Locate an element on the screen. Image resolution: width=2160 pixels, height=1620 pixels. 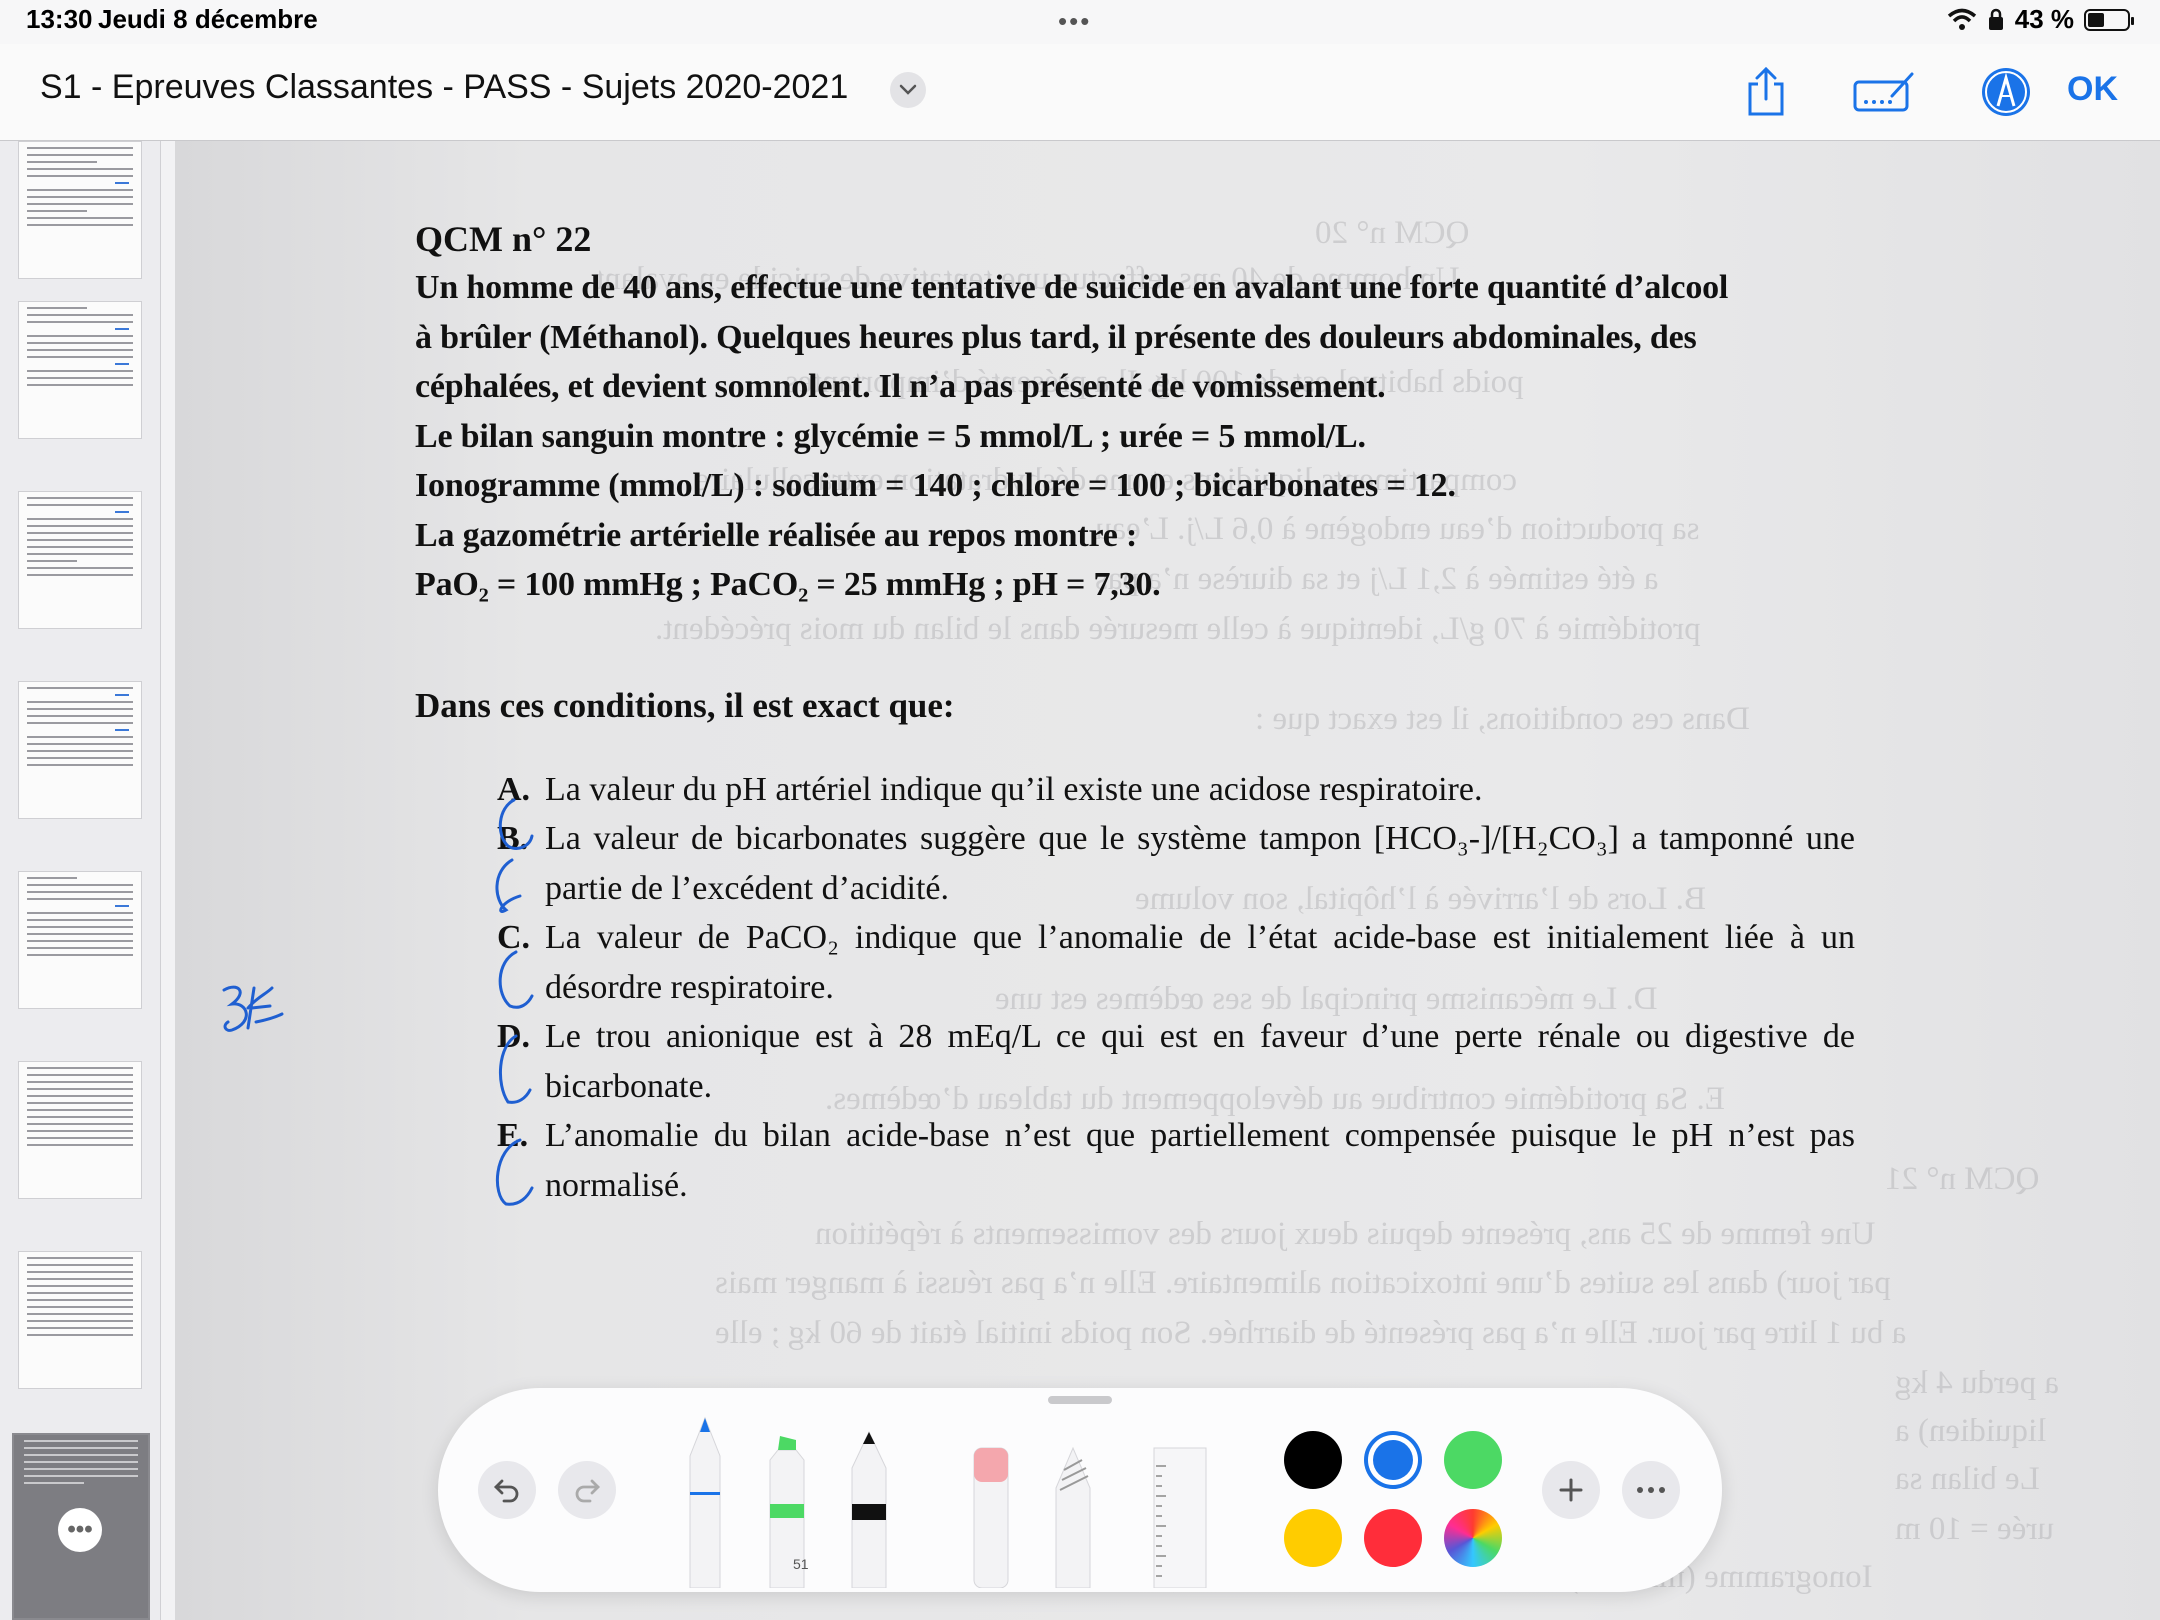
color-yellow is located at coordinates (1313, 1538).